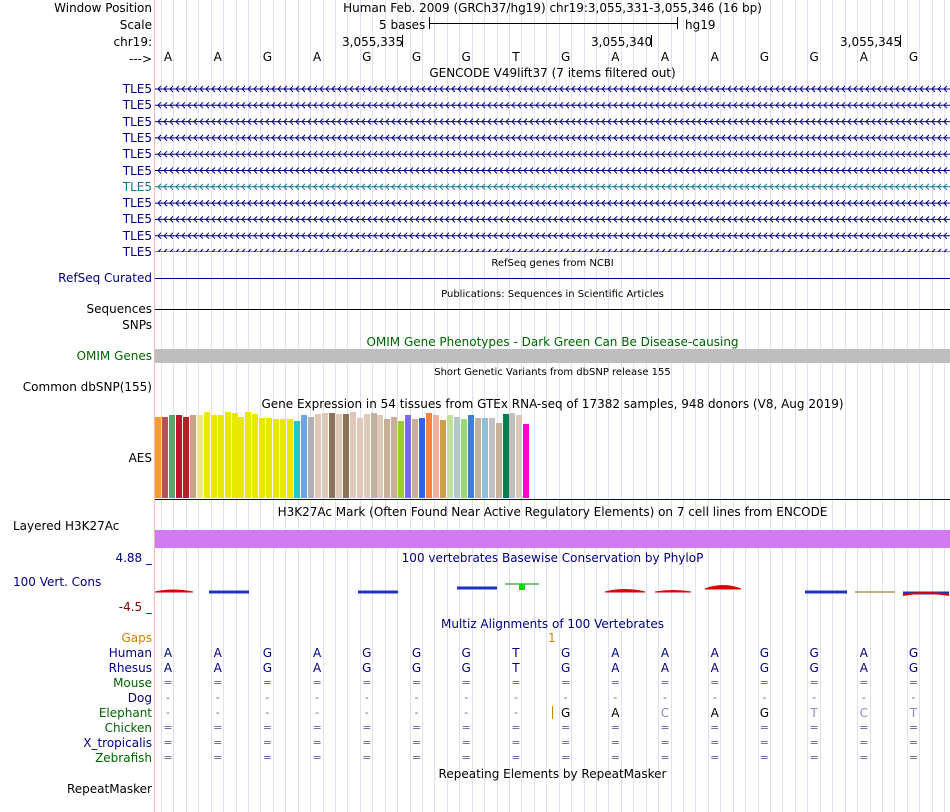 This screenshot has height=812, width=950. What do you see at coordinates (516, 668) in the screenshot?
I see `alignment-cell: T` at bounding box center [516, 668].